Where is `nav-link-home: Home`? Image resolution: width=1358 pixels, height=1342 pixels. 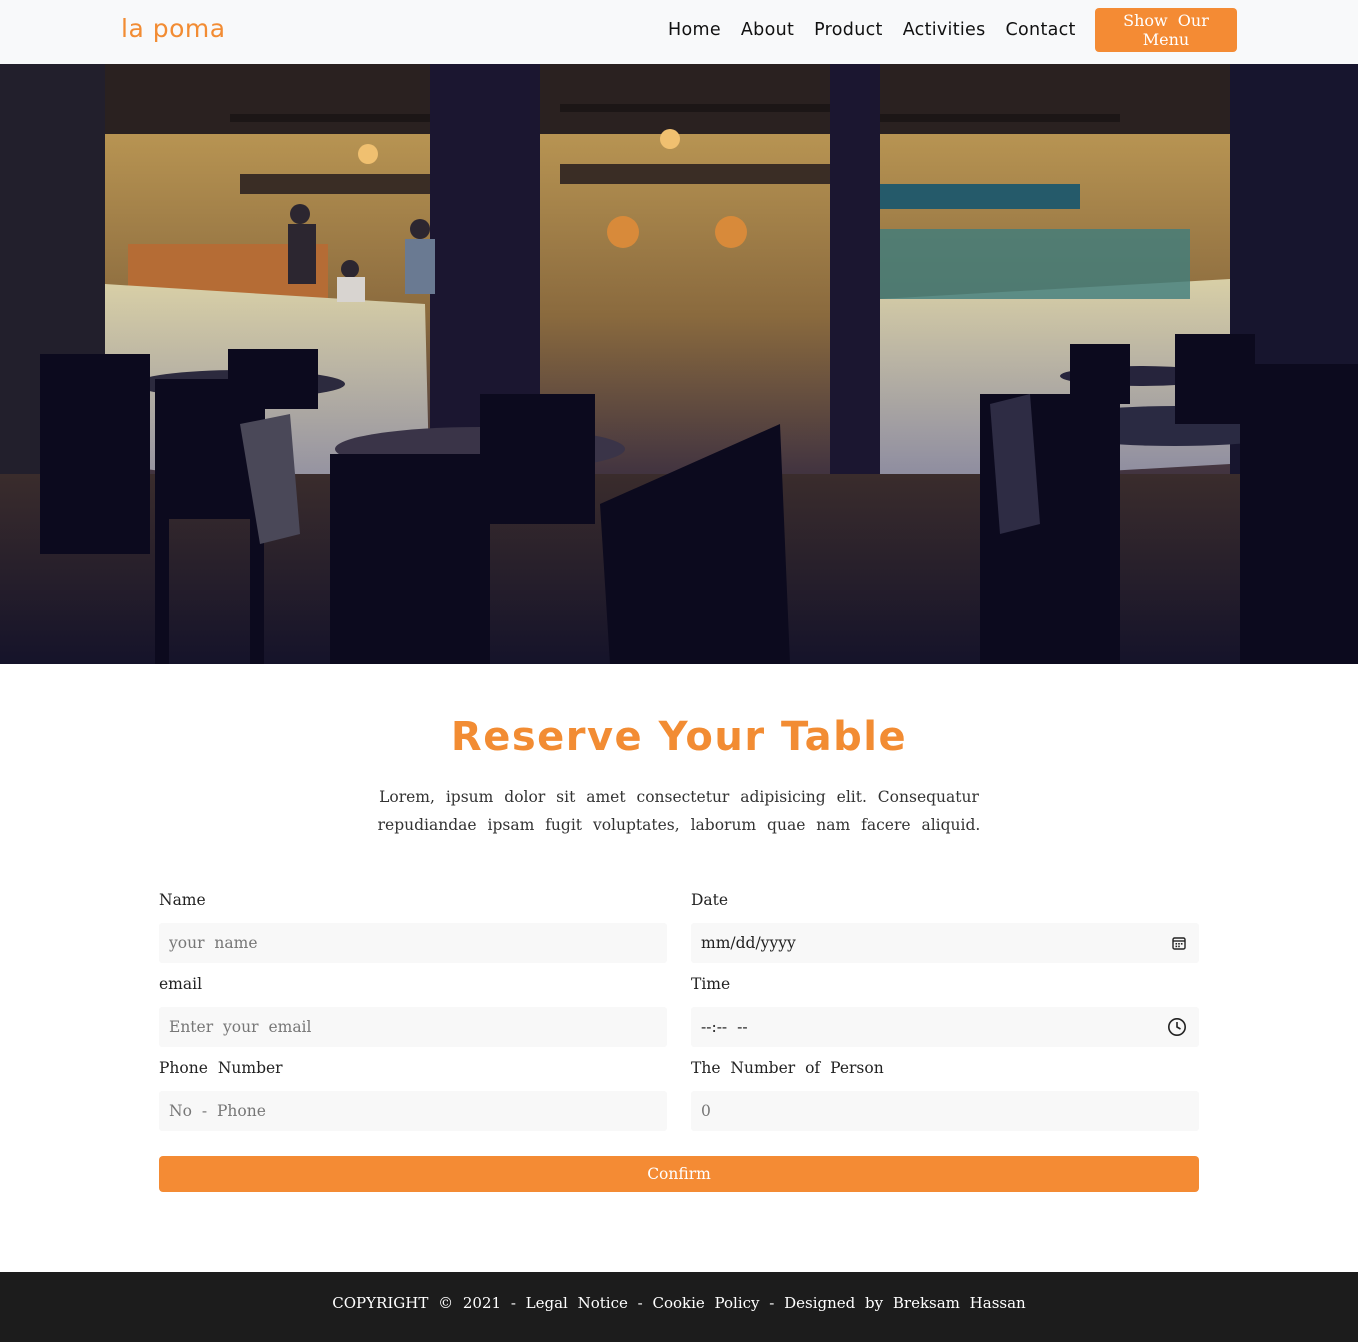
nav-link-home: Home is located at coordinates (694, 30).